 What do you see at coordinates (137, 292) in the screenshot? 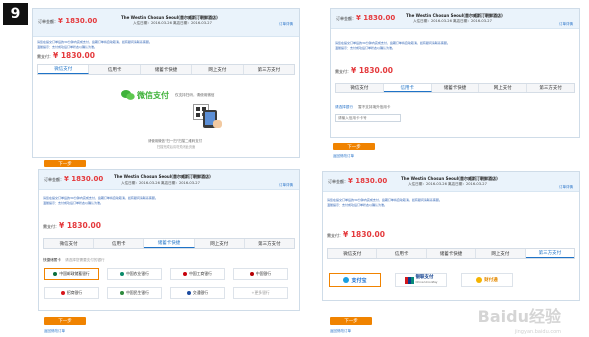
I see `bank-name: 中国民生银行` at bounding box center [137, 292].